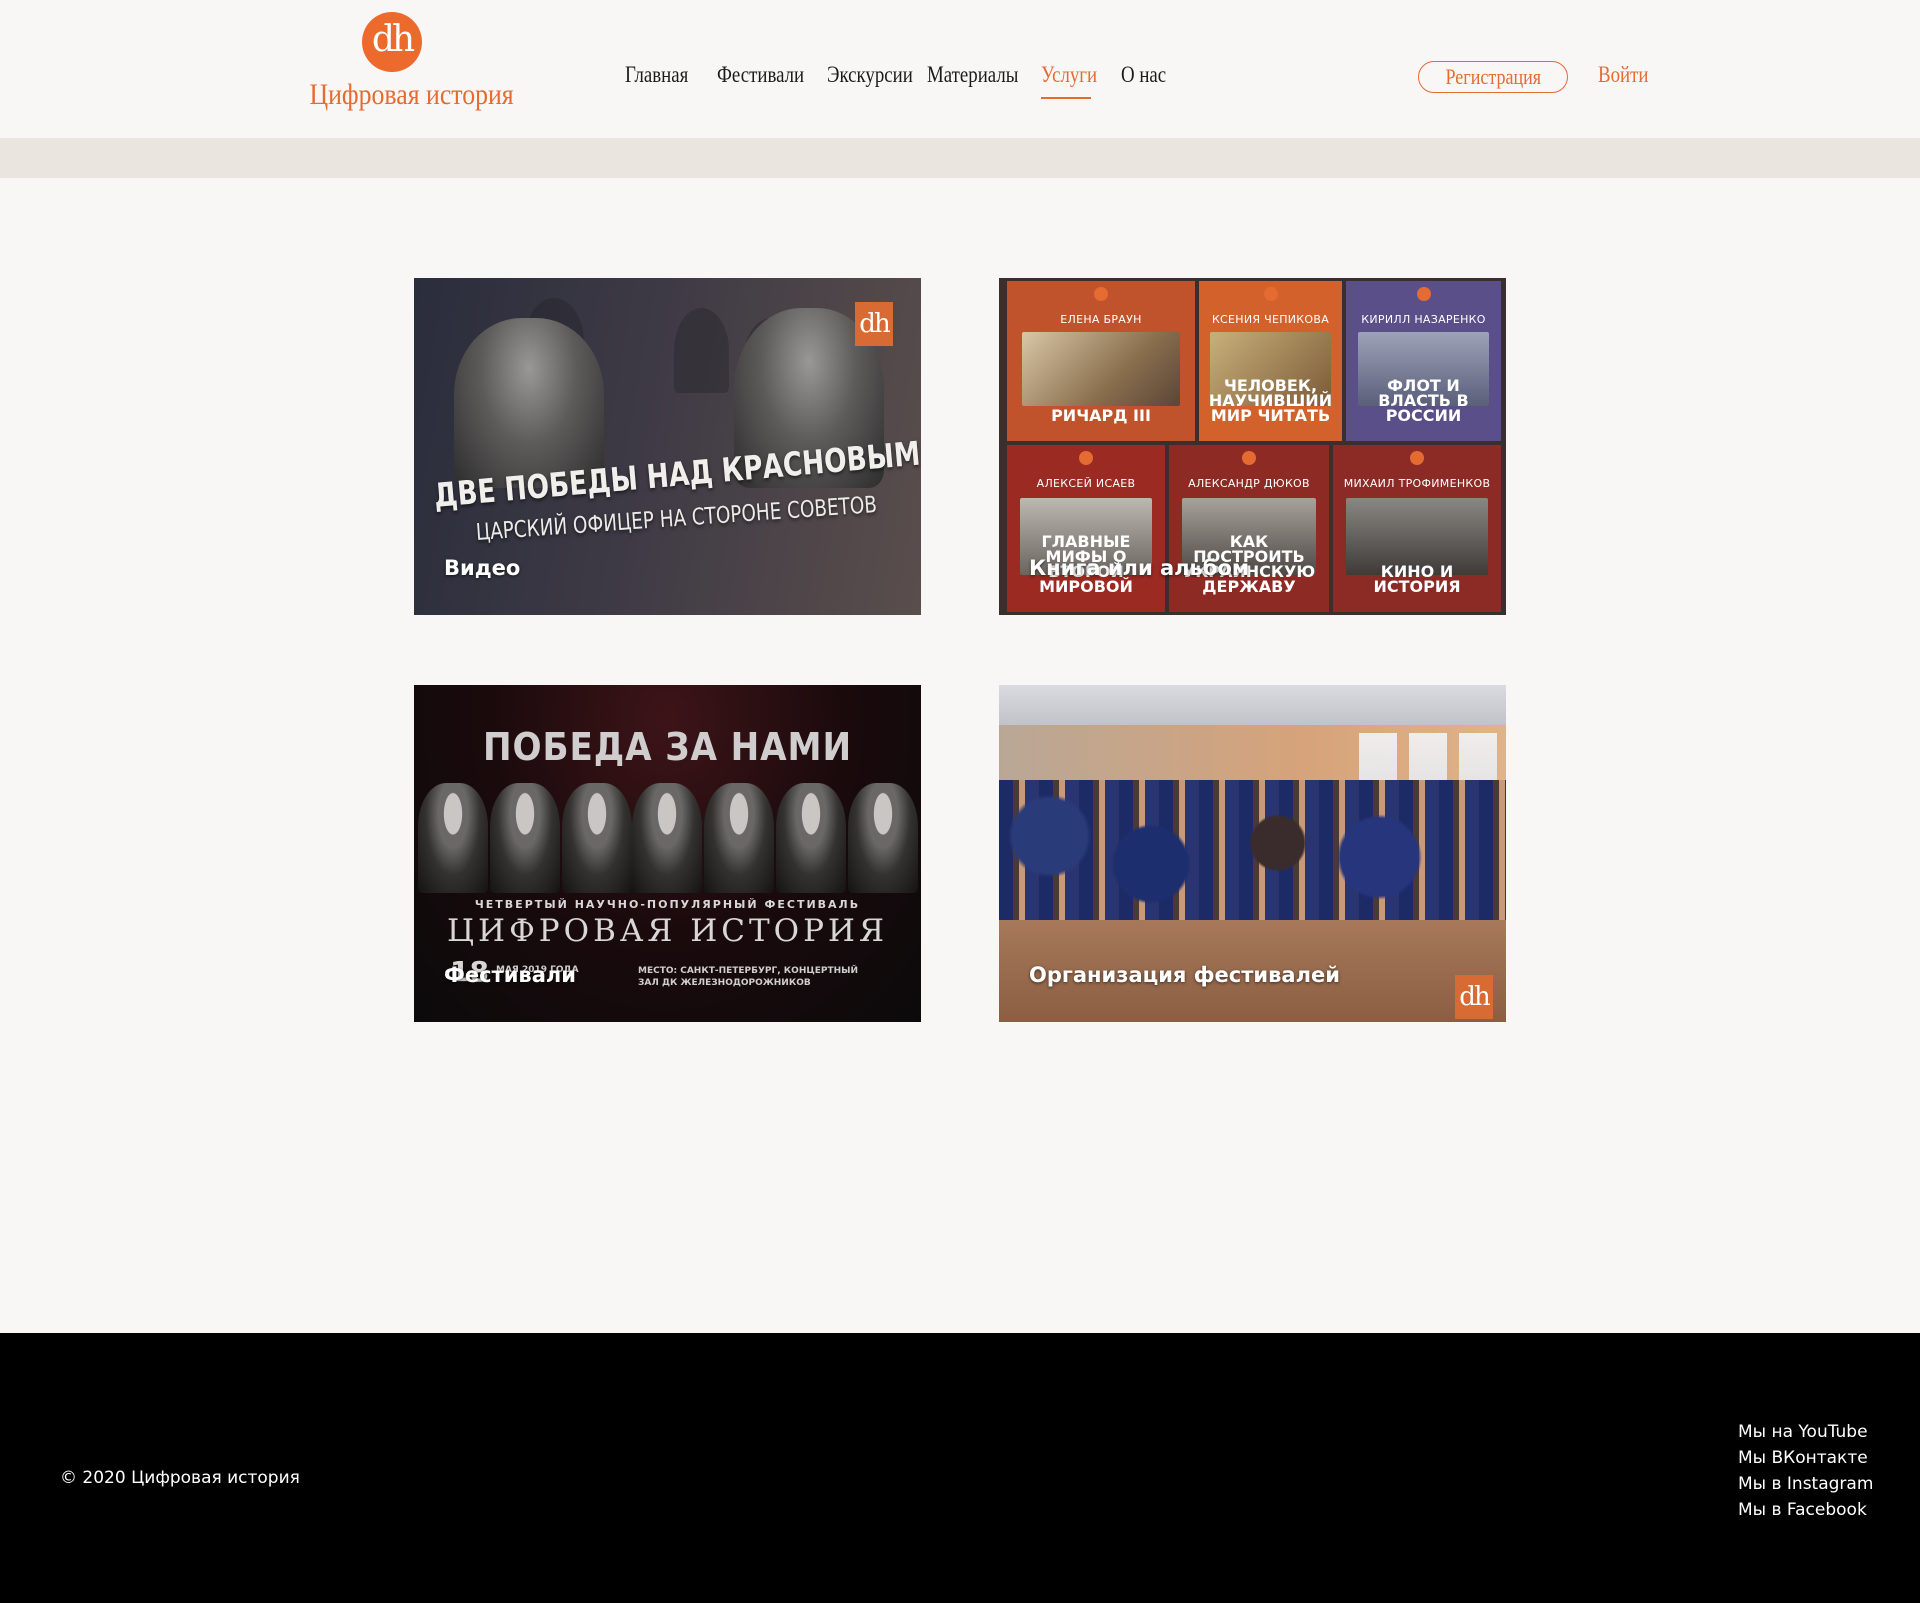 The height and width of the screenshot is (1603, 1920). What do you see at coordinates (510, 975) in the screenshot?
I see `card-label: Фестивали` at bounding box center [510, 975].